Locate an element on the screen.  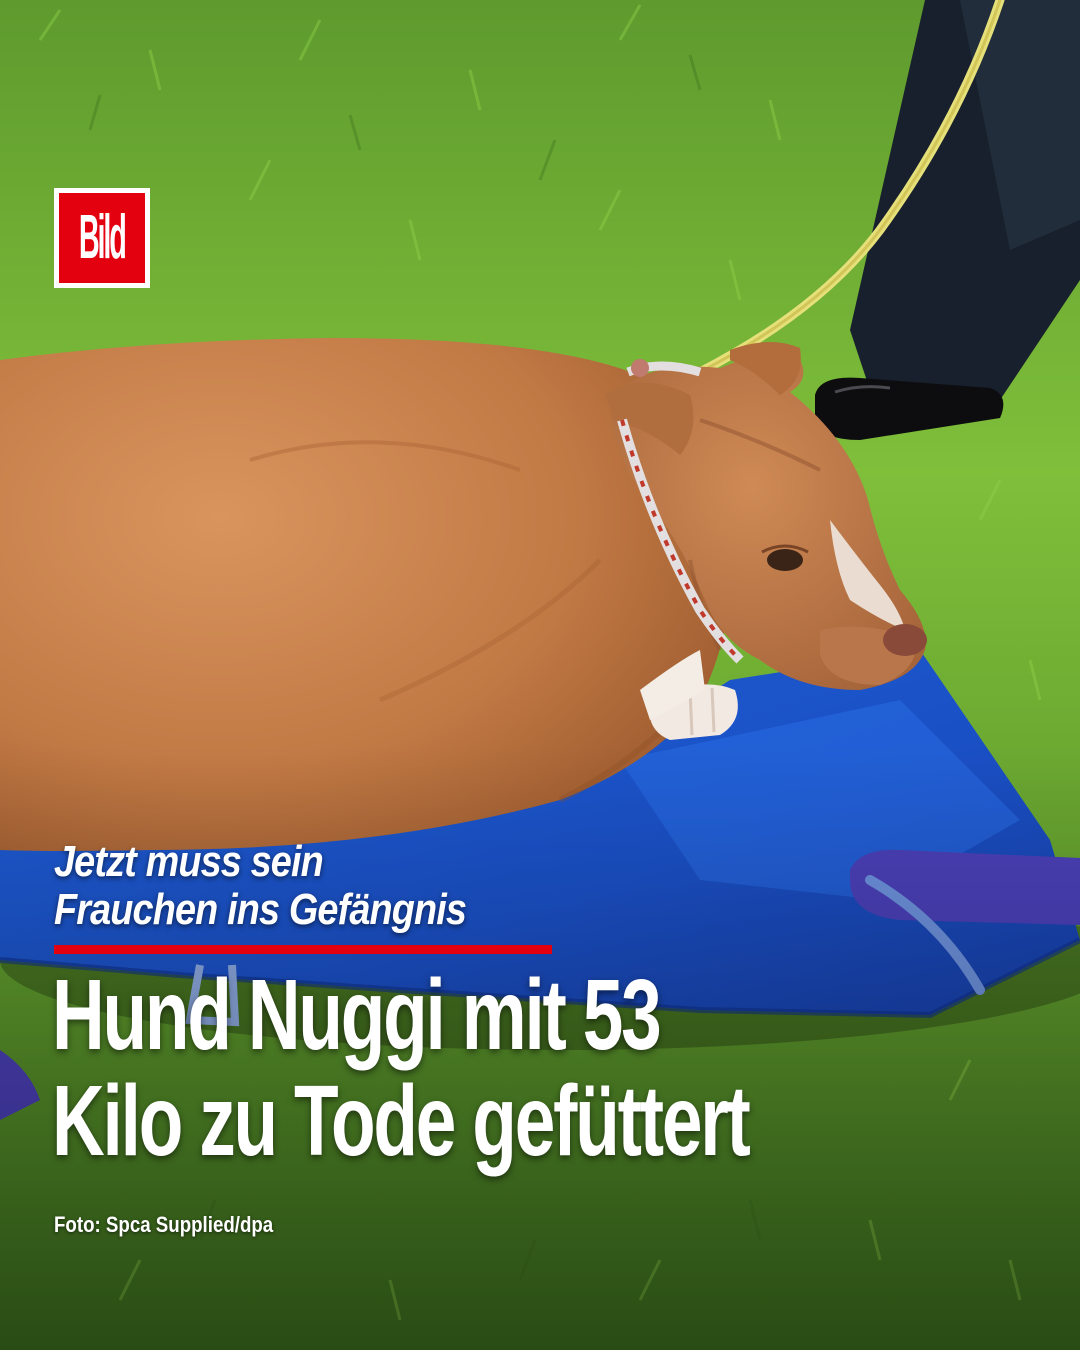
kicker-line-1: Jetzt muss sein is located at coordinates (189, 861).